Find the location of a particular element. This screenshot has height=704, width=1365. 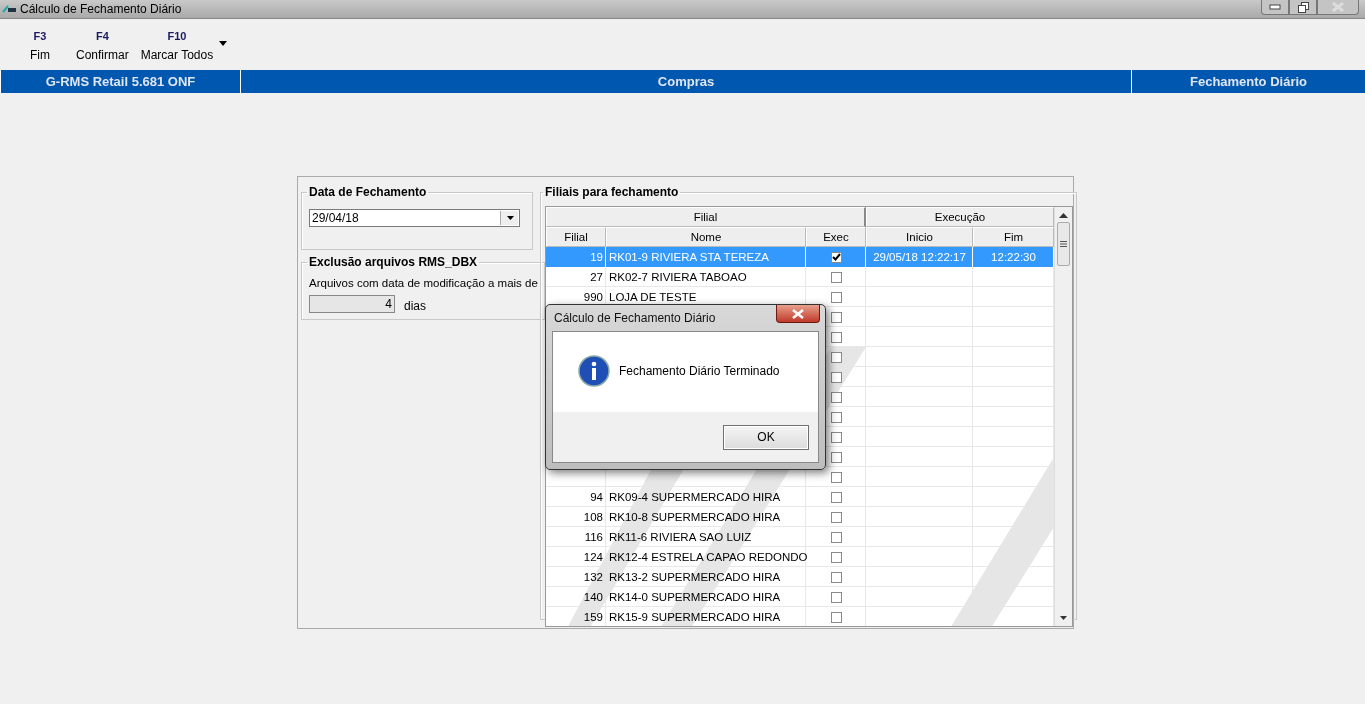

app-logo-icon is located at coordinates (9, 9).